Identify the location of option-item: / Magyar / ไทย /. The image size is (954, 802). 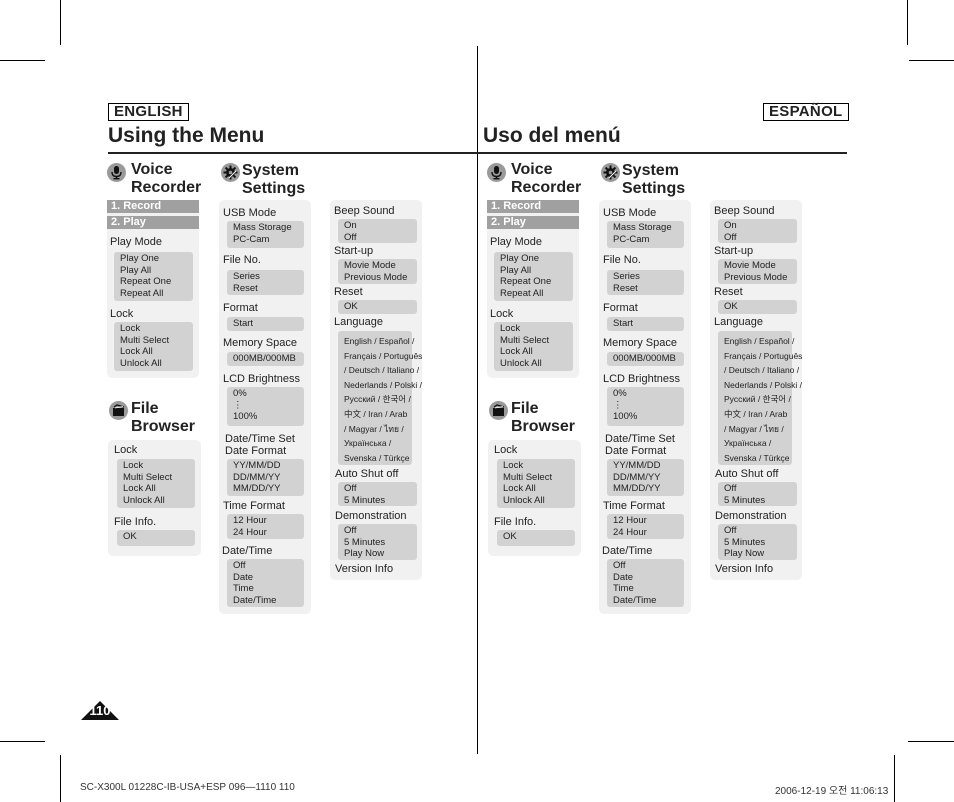
(378, 429).